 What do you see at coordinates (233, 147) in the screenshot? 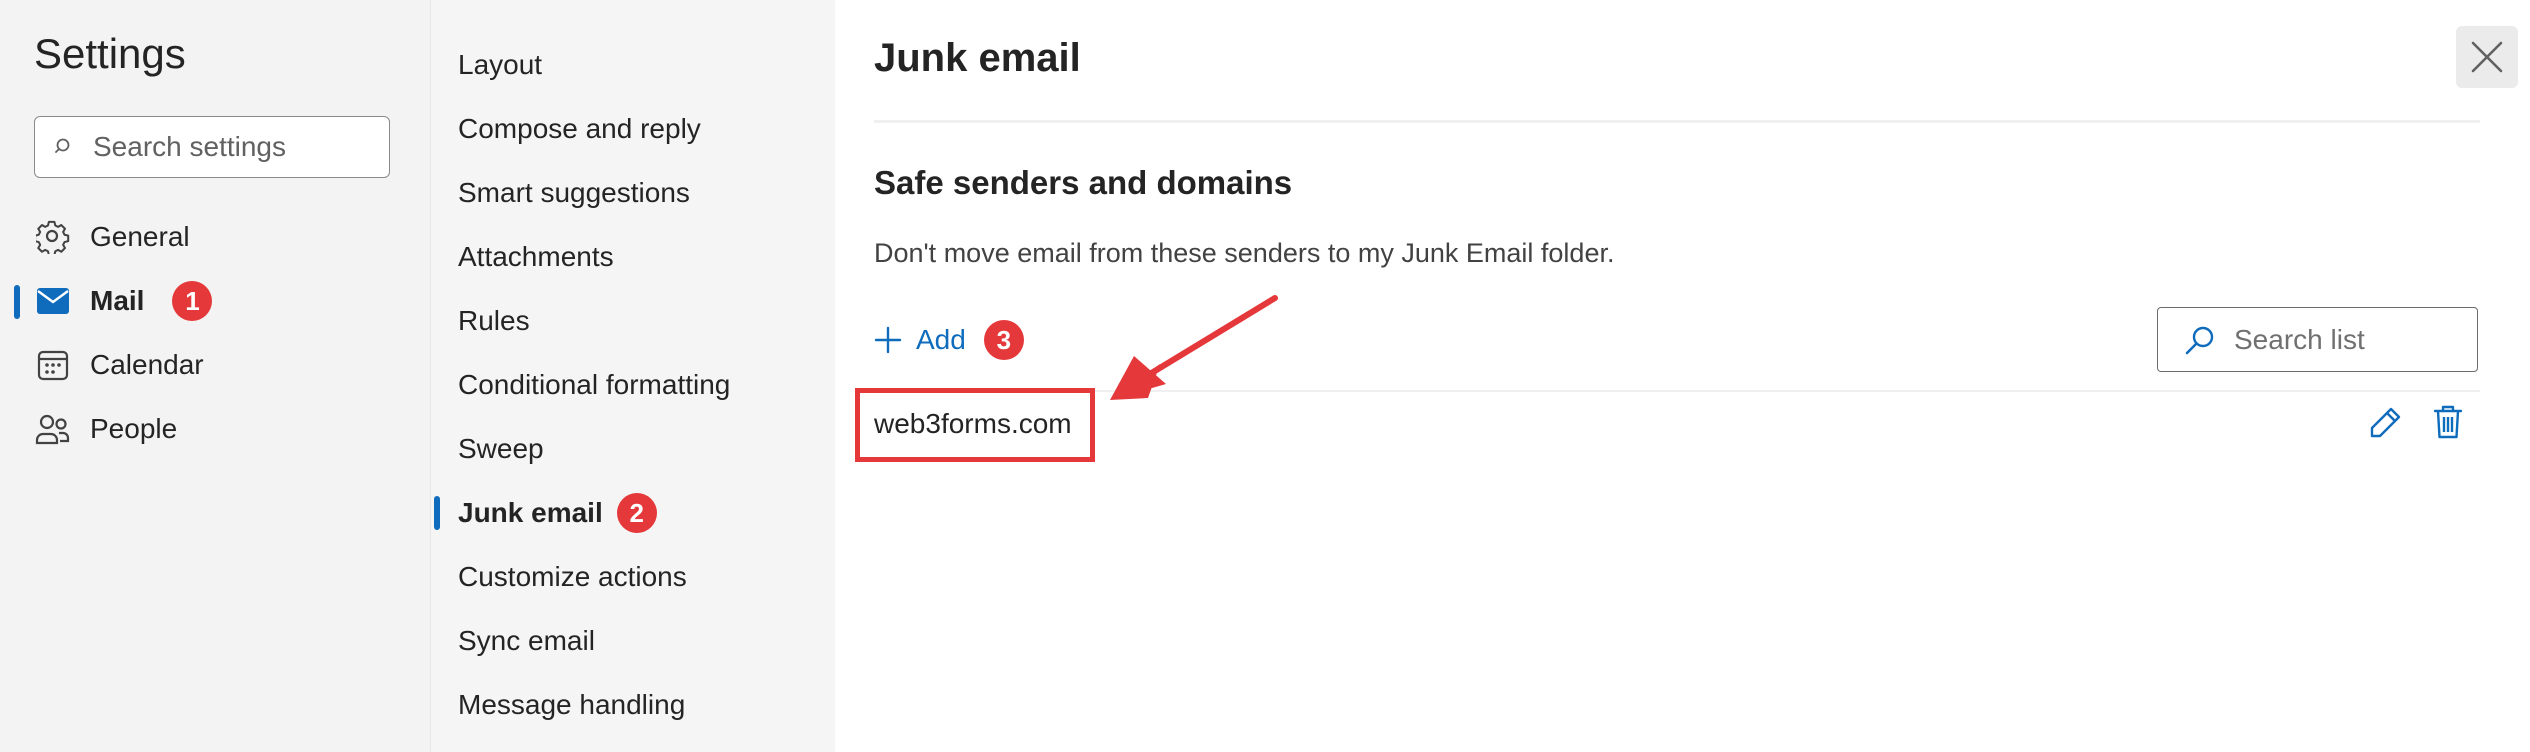
I see `settings-search-input` at bounding box center [233, 147].